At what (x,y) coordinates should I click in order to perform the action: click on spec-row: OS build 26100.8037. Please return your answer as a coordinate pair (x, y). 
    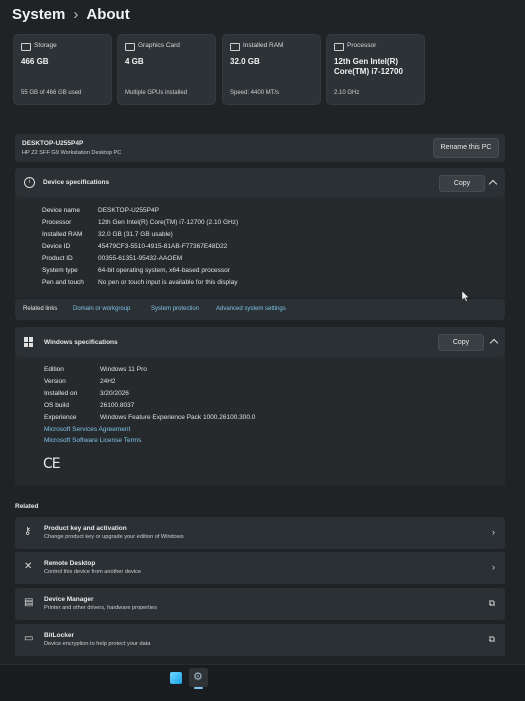
    Looking at the image, I should click on (89, 405).